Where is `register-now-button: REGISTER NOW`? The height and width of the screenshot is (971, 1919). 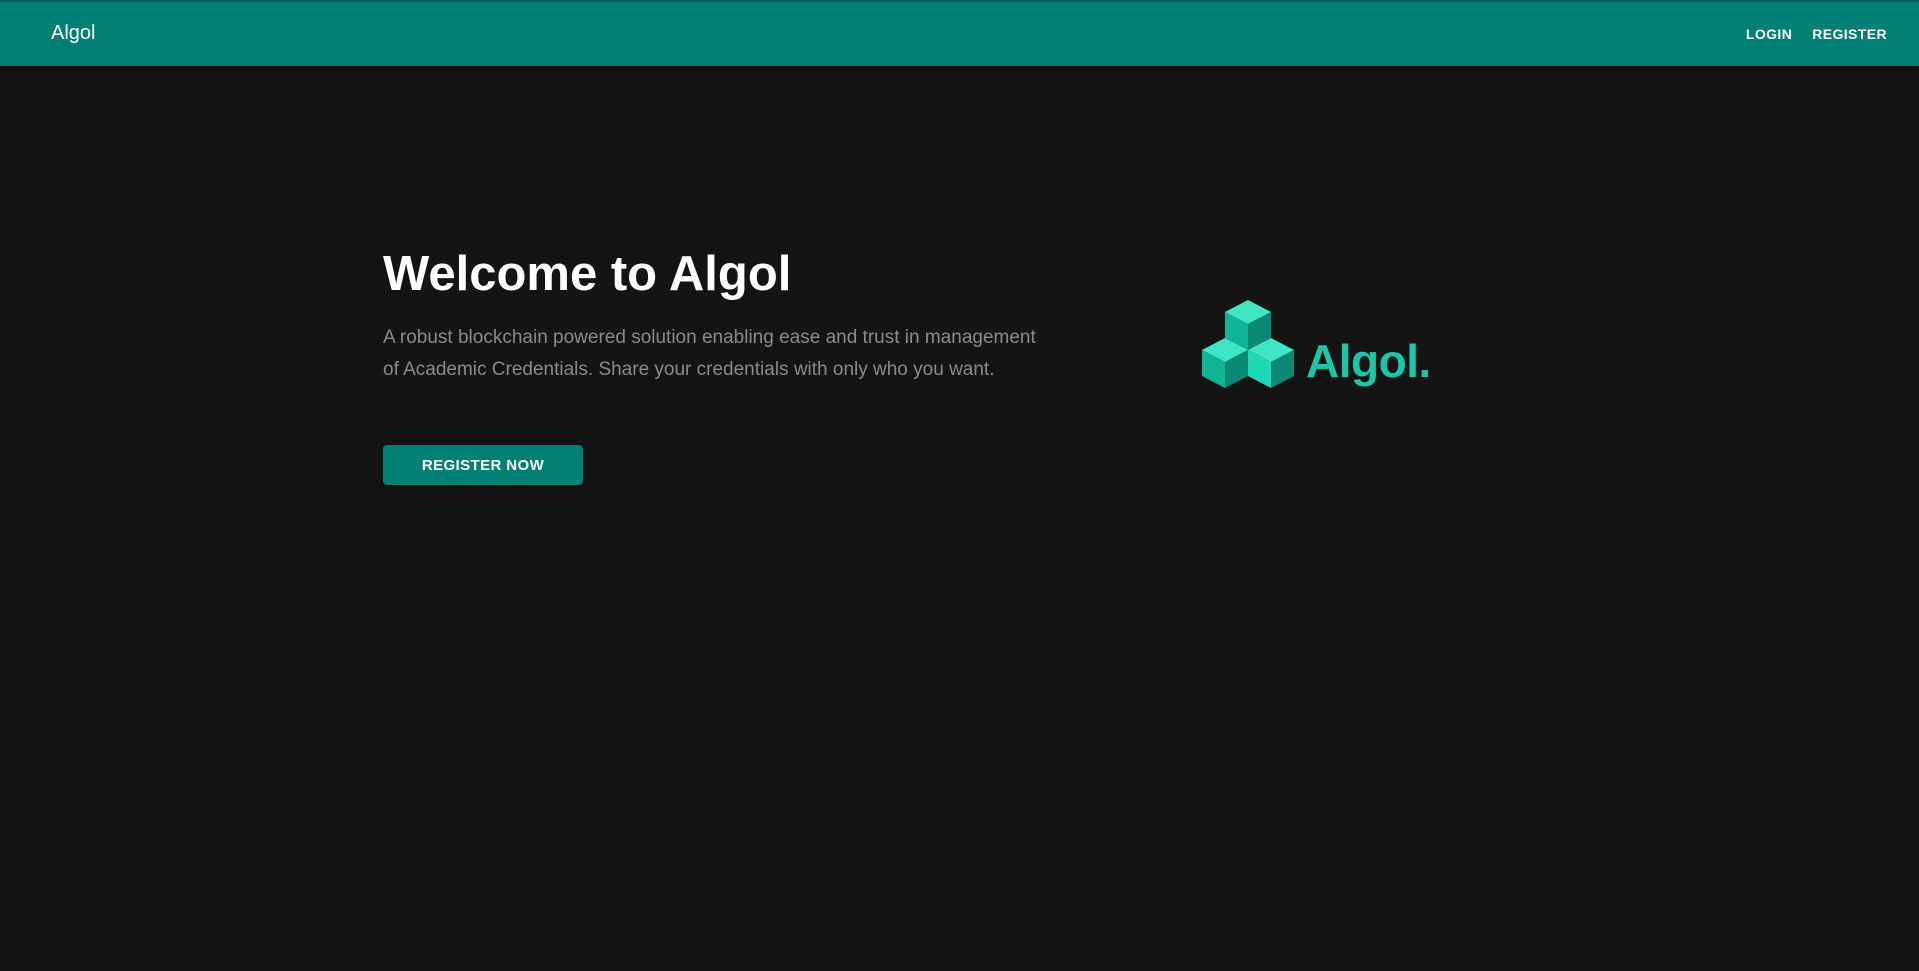
register-now-button: REGISTER NOW is located at coordinates (483, 465).